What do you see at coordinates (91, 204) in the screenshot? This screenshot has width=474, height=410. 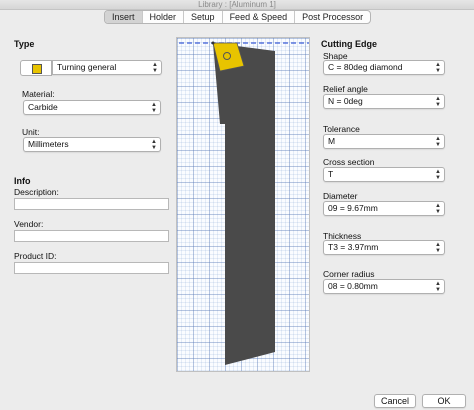 I see `description-field` at bounding box center [91, 204].